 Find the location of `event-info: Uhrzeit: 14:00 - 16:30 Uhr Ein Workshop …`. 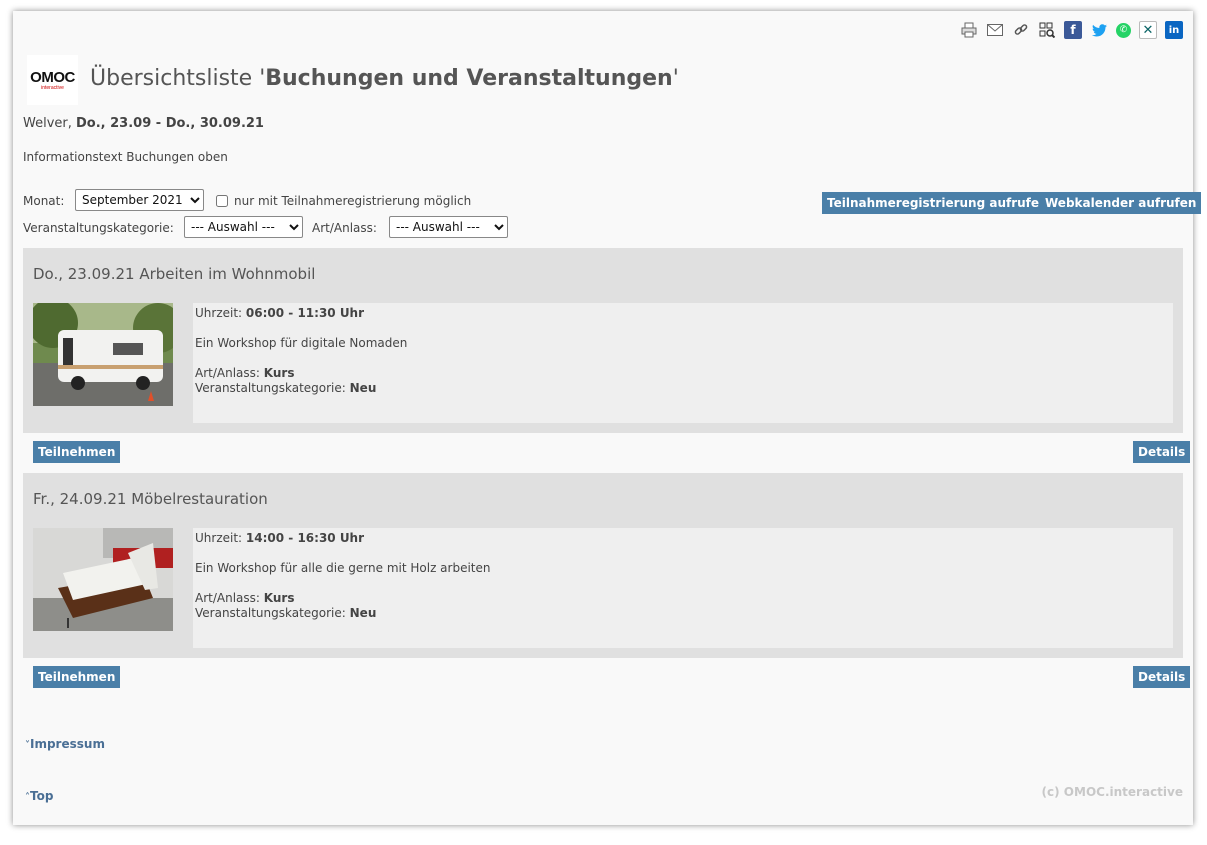

event-info: Uhrzeit: 14:00 - 16:30 Uhr Ein Workshop … is located at coordinates (683, 588).